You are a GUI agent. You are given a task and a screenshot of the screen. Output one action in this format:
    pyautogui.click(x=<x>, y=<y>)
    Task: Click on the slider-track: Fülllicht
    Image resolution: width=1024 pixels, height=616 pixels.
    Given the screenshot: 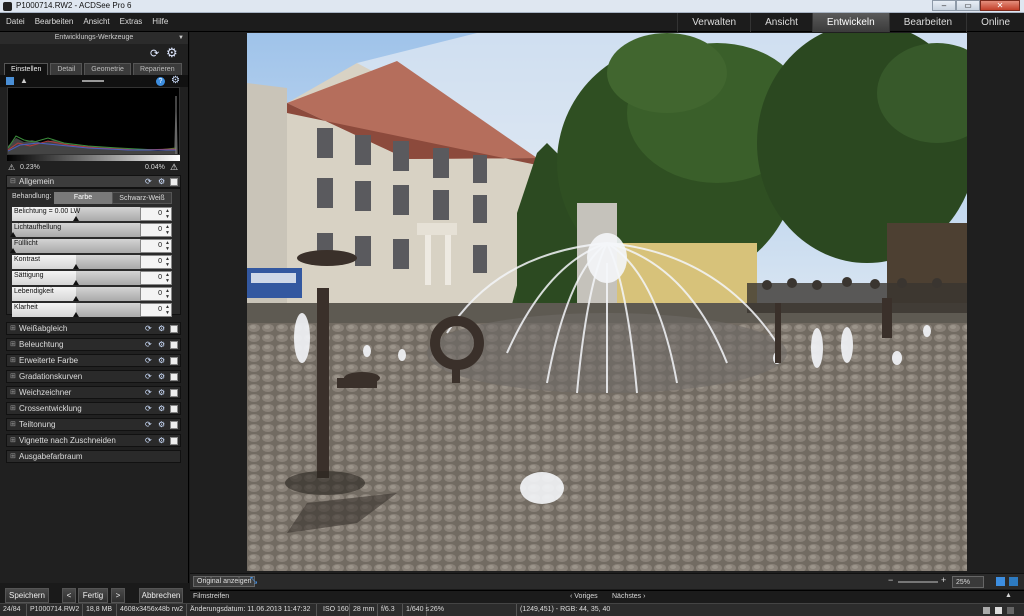 What is the action you would take?
    pyautogui.click(x=75, y=246)
    